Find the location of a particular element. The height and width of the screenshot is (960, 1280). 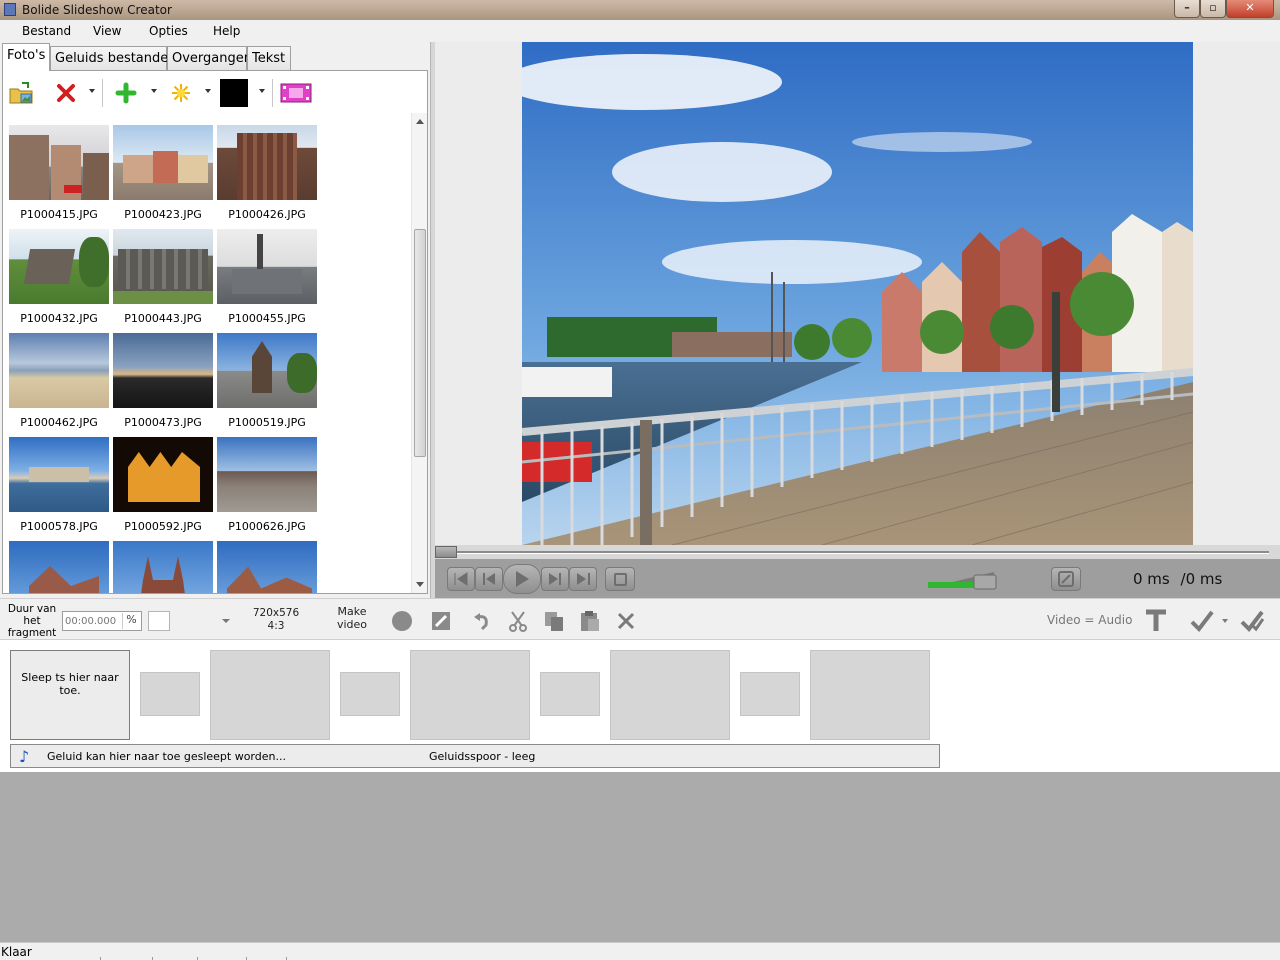

menu-view: View is located at coordinates (107, 31).